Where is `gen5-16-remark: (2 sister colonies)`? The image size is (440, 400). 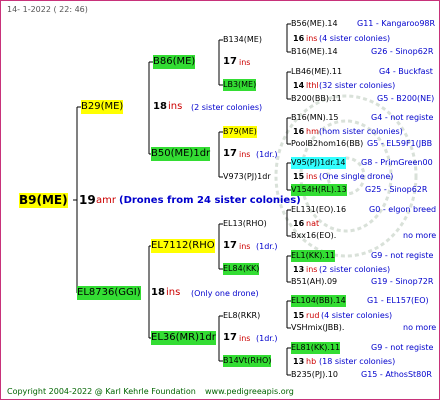 gen5-16-remark: (2 sister colonies) is located at coordinates (355, 269).